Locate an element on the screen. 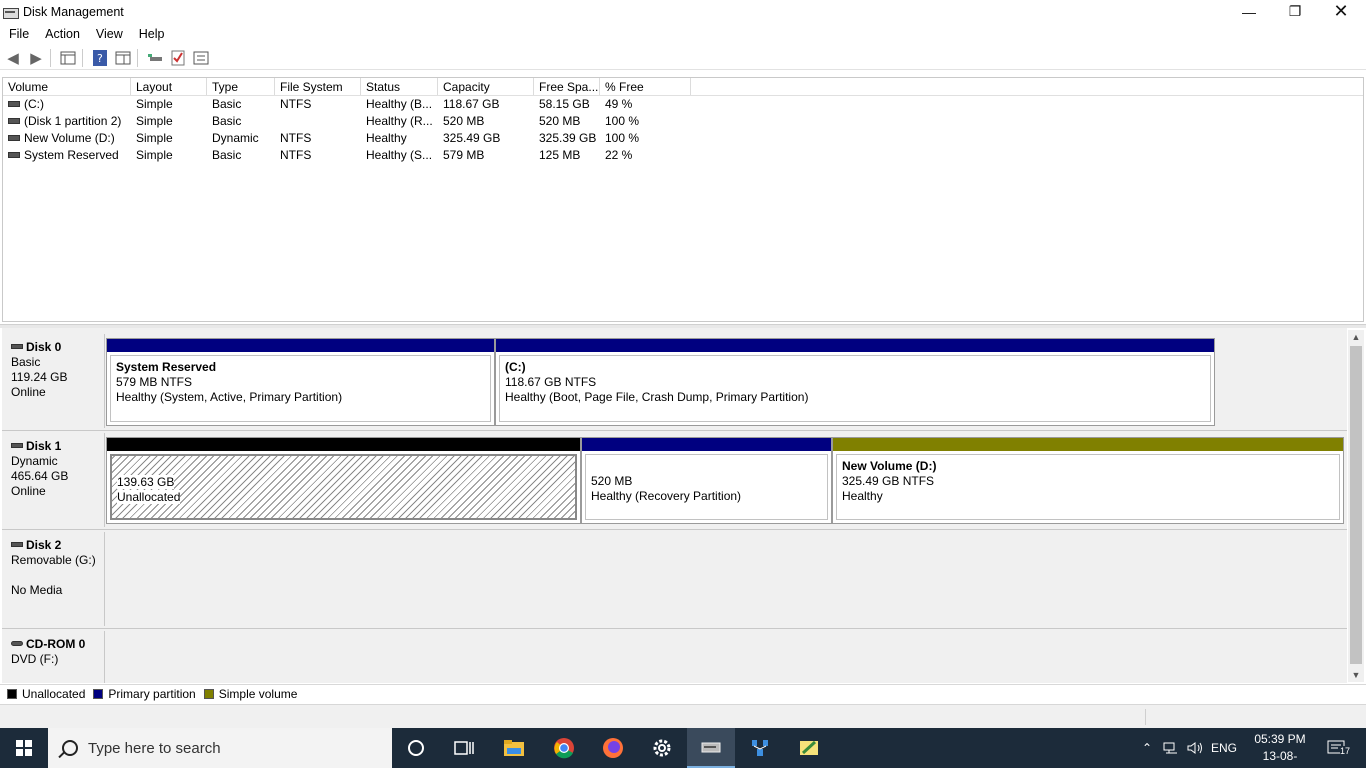 The image size is (1366, 768). cdrom-0-label: CD-ROM 0 DVD (F:) is located at coordinates (53, 657).